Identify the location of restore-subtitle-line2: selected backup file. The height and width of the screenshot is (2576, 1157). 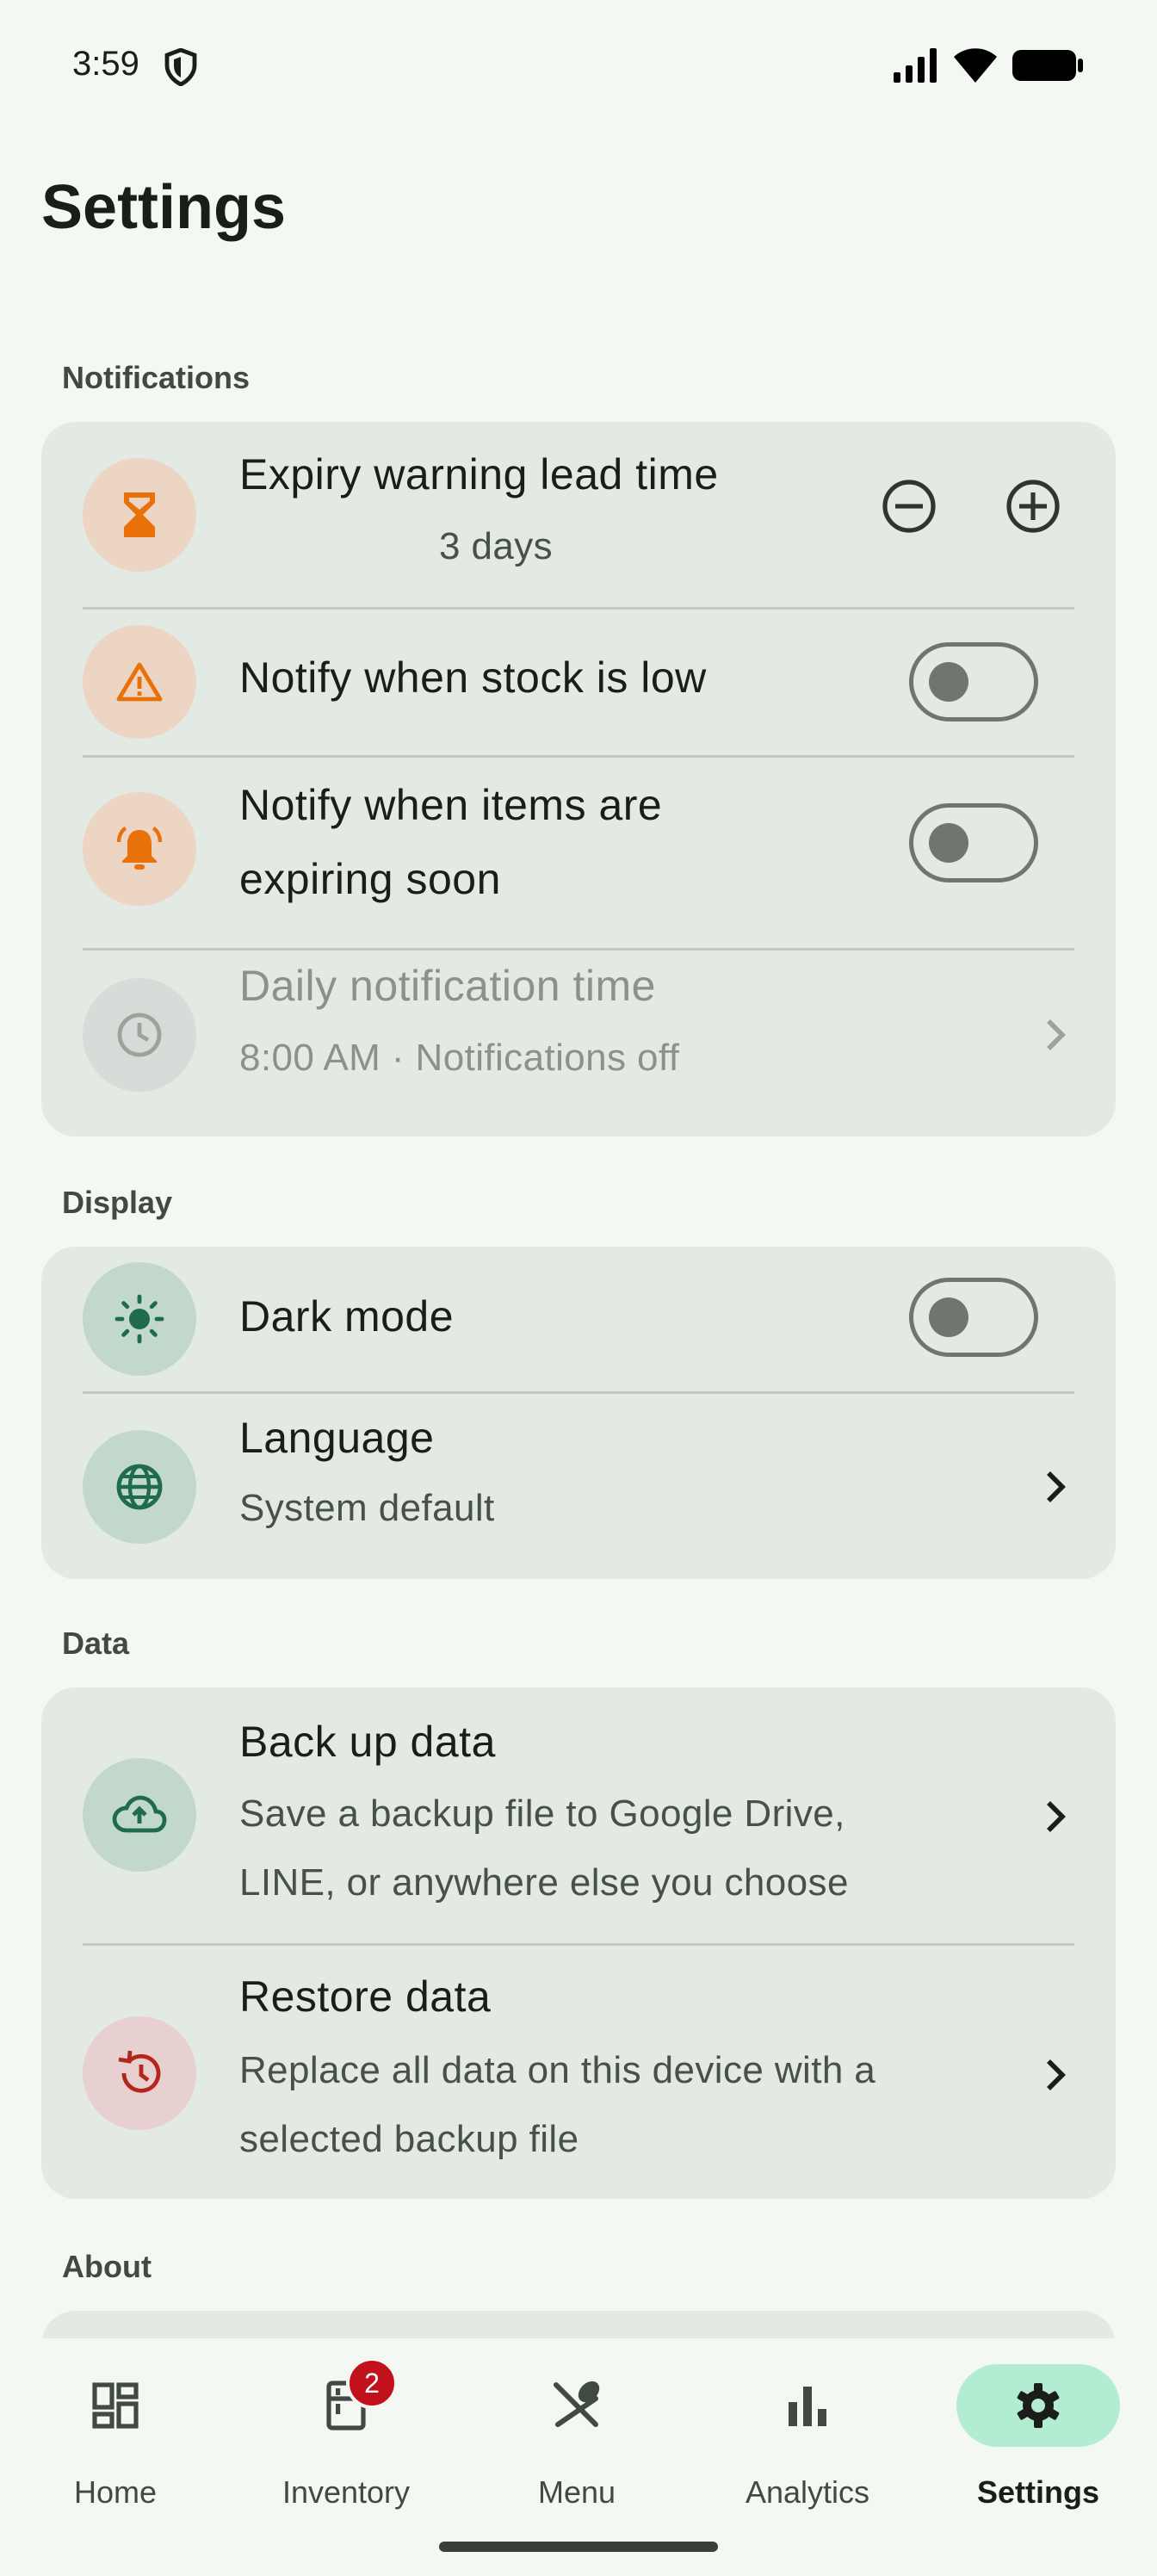
(409, 2139).